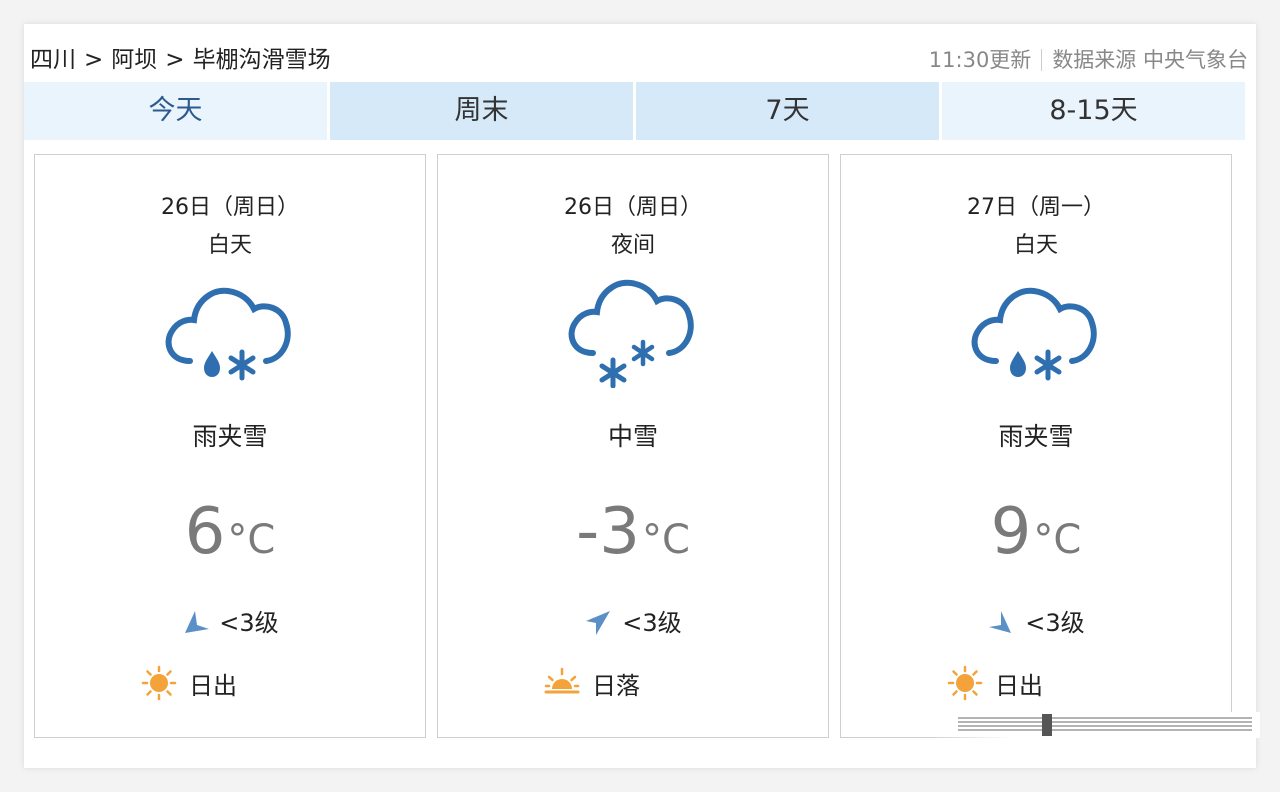 This screenshot has width=1280, height=792. Describe the element at coordinates (1195, 60) in the screenshot. I see `data-source: 中央气象台` at that location.